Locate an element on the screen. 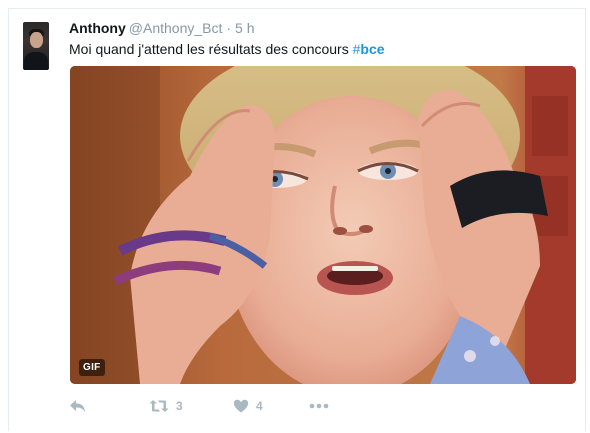  author-full-name: Anthony is located at coordinates (97, 28).